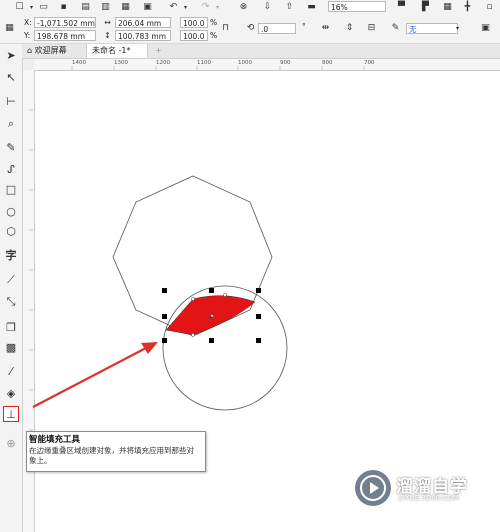 This screenshot has height=532, width=500. Describe the element at coordinates (428, 498) in the screenshot. I see `watermark-url: ZIXUE.3D66.COM` at that location.